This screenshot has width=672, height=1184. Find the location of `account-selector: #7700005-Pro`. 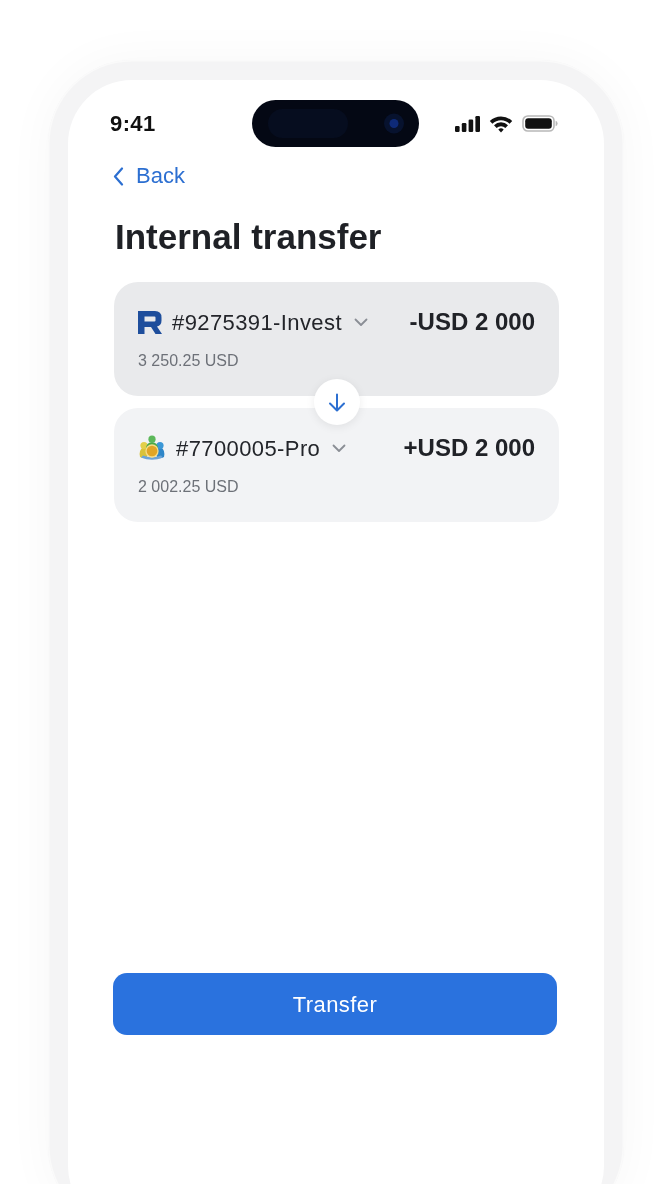

account-selector: #7700005-Pro is located at coordinates (261, 448).